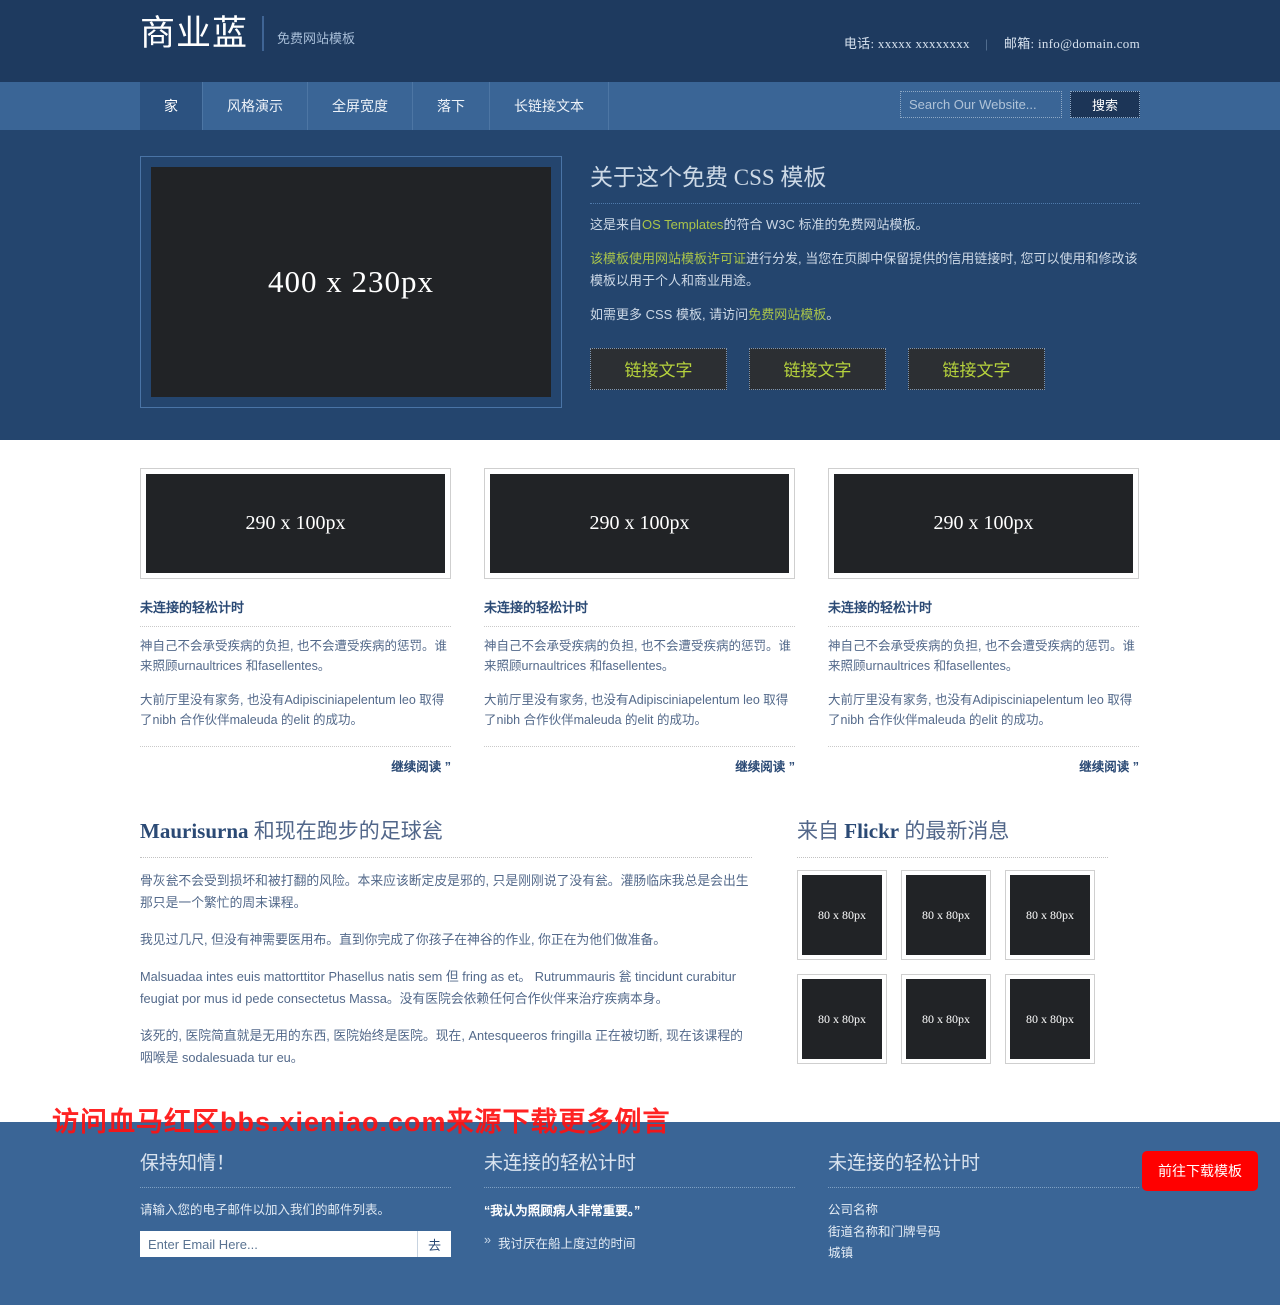 The image size is (1280, 1305). I want to click on footer-newsletter-column: 保持知情！ 请输入您的电子邮件以加入我们的邮件列表。 去, so click(295, 1206).